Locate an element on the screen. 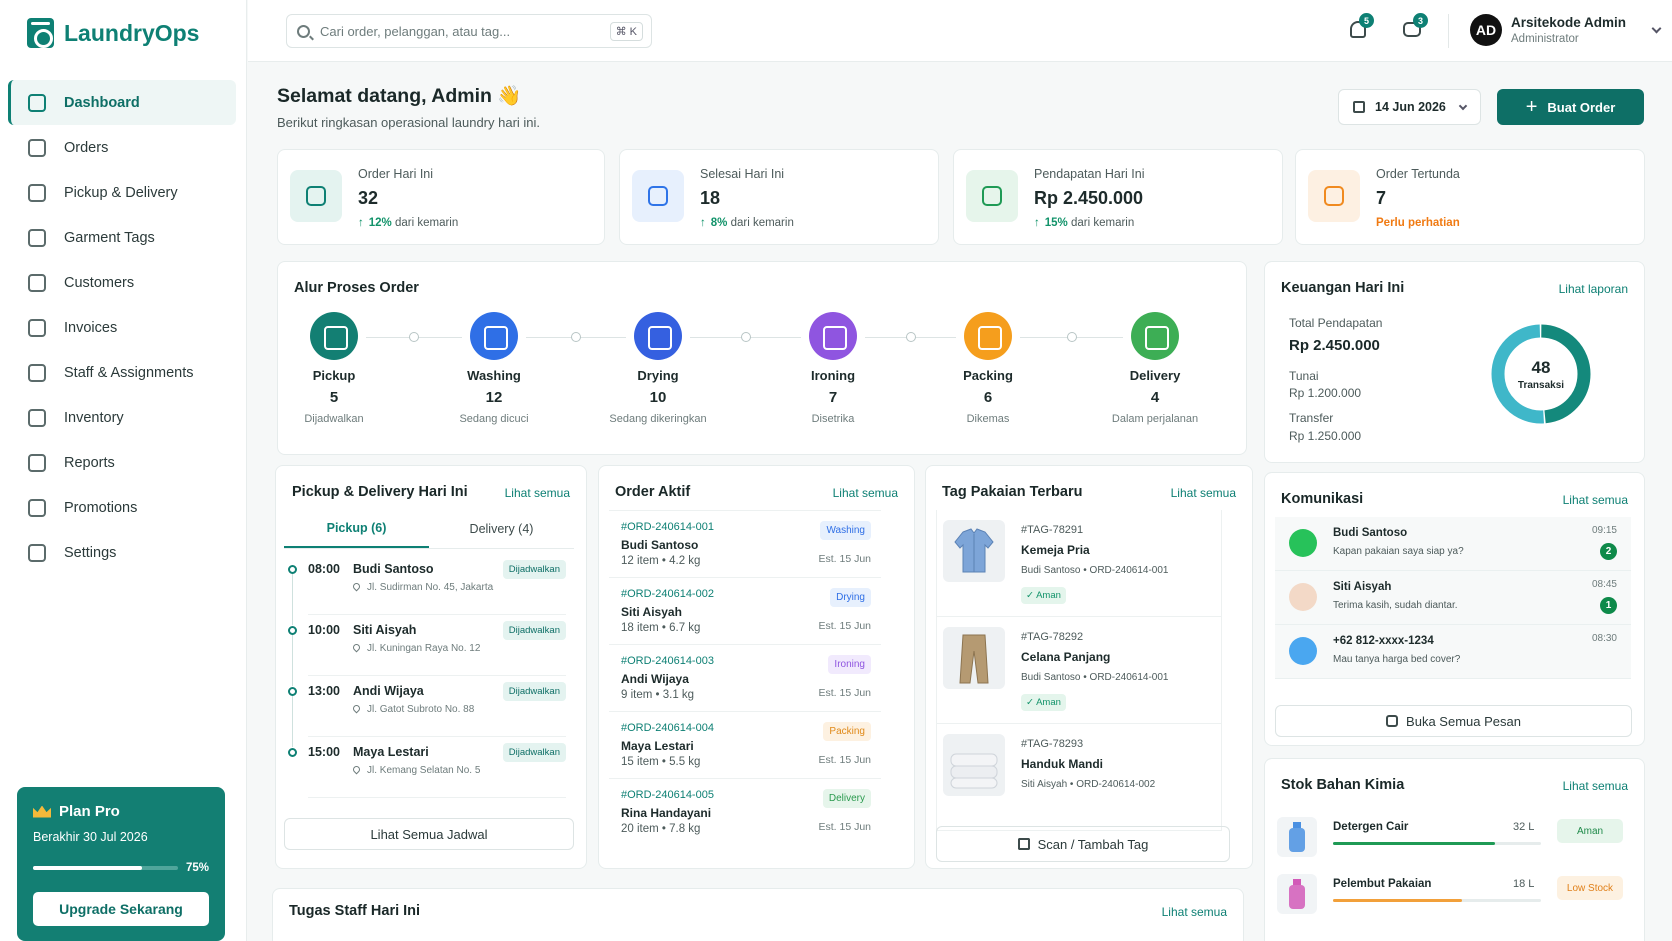 The image size is (1672, 941). customer-address: Jl. Kuningan Raya No. 12 is located at coordinates (415, 648).